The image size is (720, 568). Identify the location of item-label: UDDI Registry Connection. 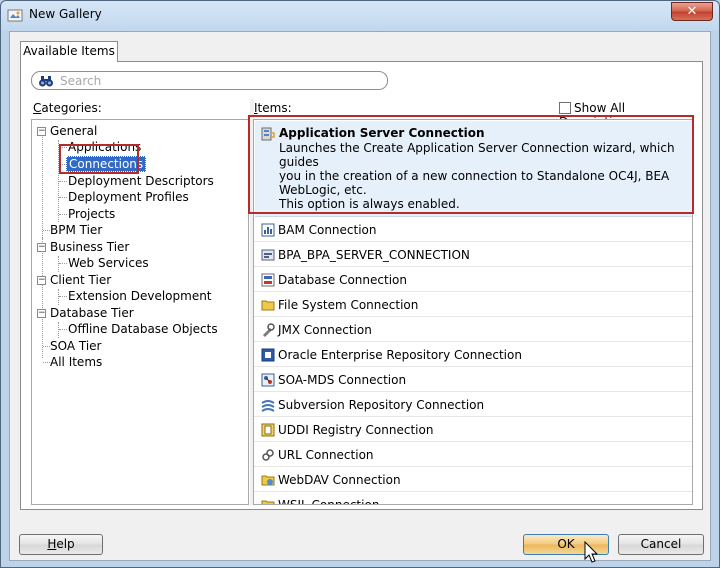
(356, 430).